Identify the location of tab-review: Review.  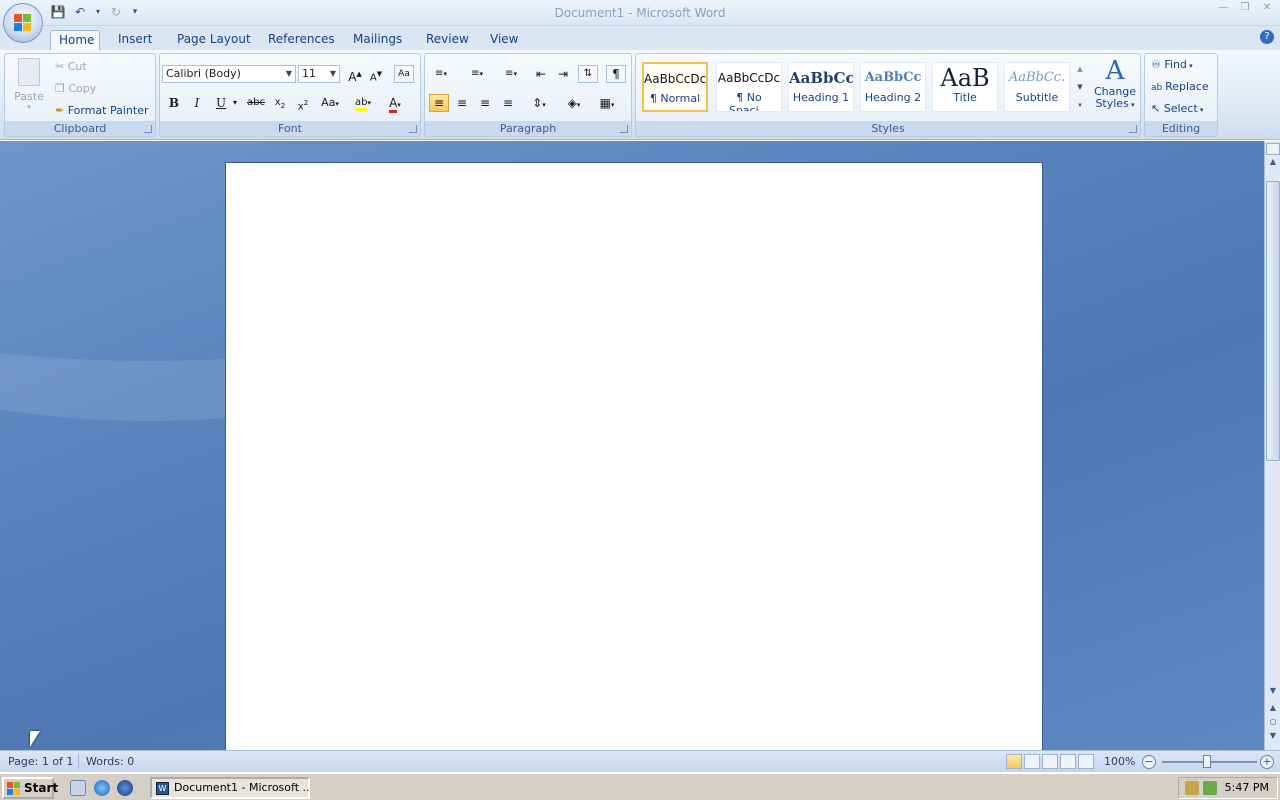
(447, 40).